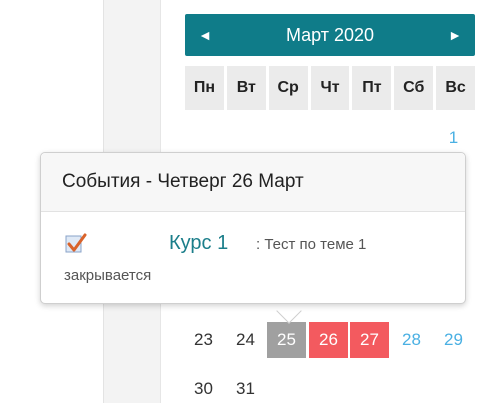 This screenshot has width=485, height=403. I want to click on event-description-line2: закрывается, so click(108, 275).